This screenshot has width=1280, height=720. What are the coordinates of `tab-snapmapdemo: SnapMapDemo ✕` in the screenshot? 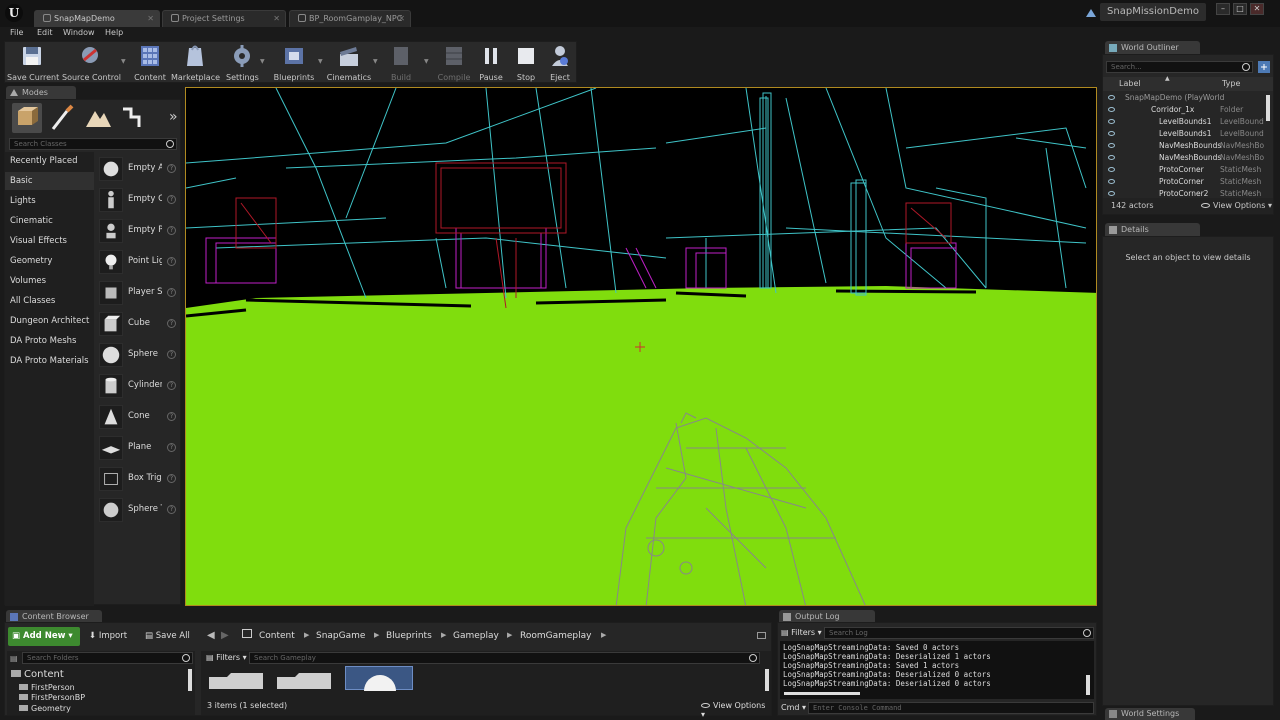 It's located at (97, 18).